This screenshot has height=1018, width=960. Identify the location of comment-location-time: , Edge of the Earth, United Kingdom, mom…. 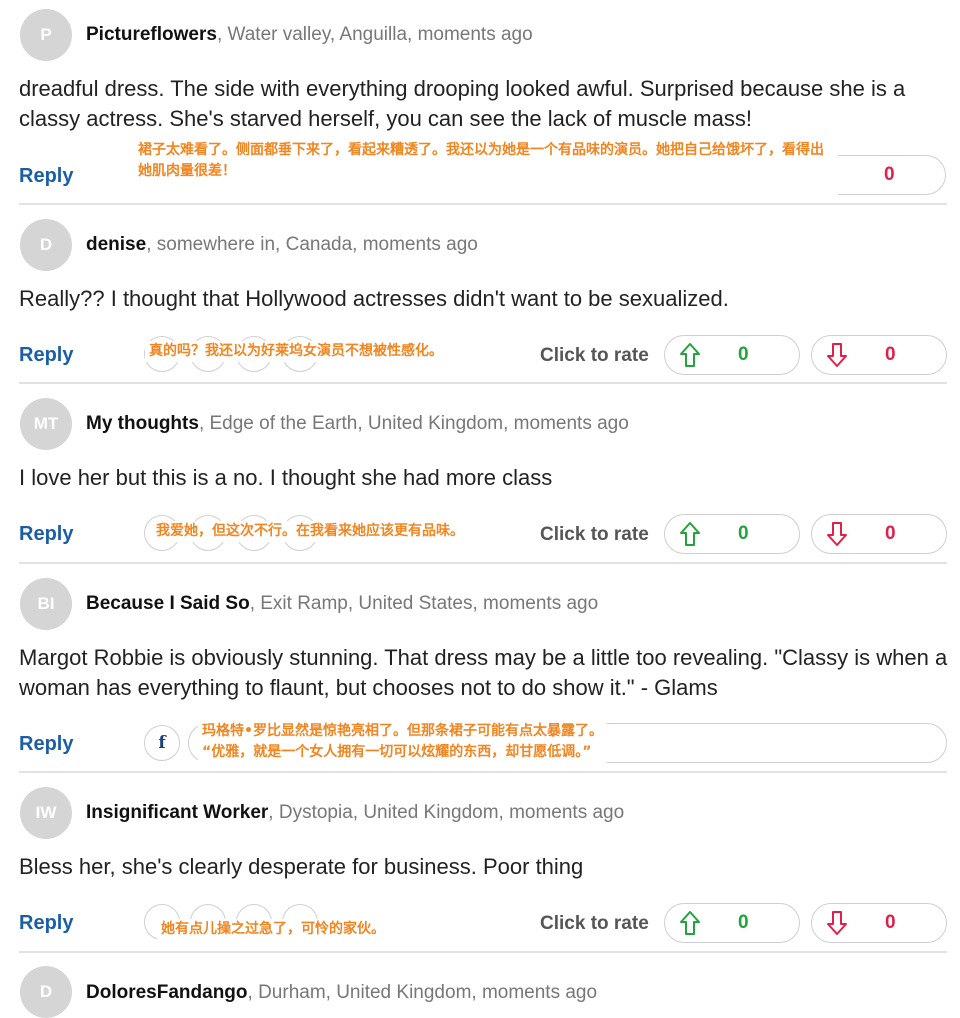
(413, 423).